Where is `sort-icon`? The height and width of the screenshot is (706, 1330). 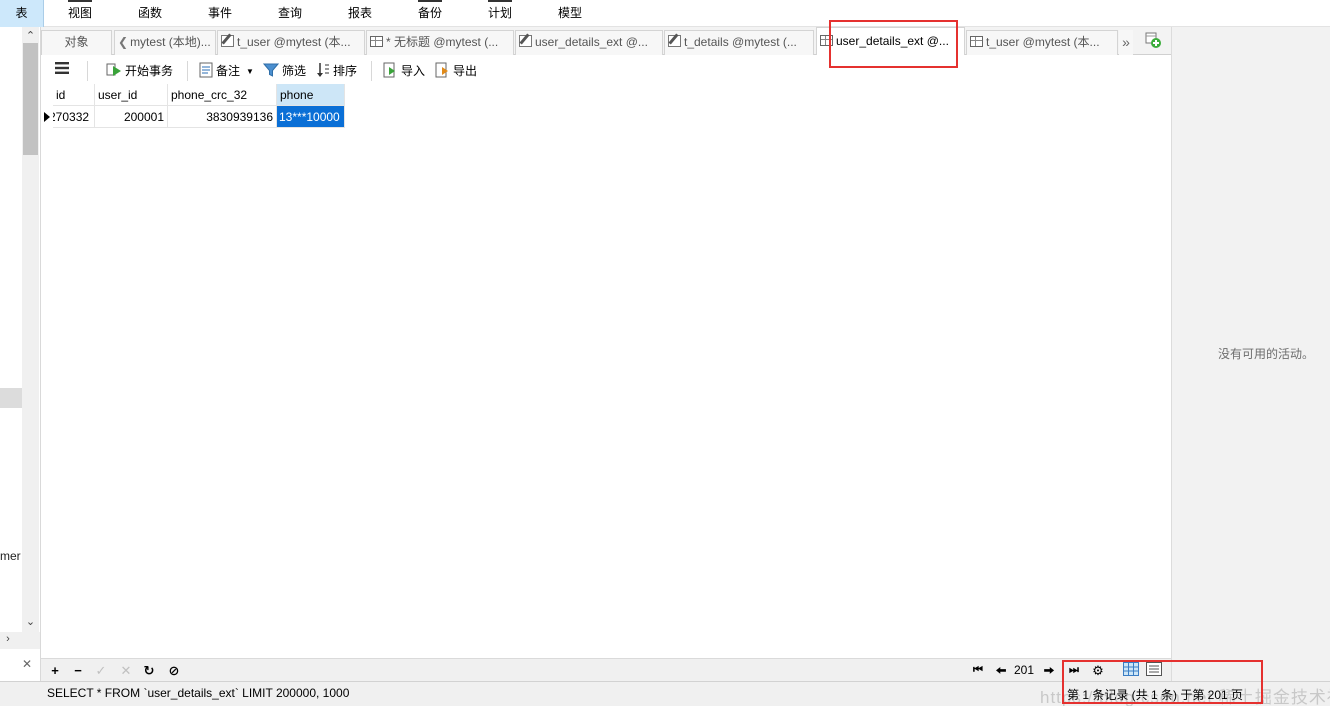
sort-icon is located at coordinates (323, 73).